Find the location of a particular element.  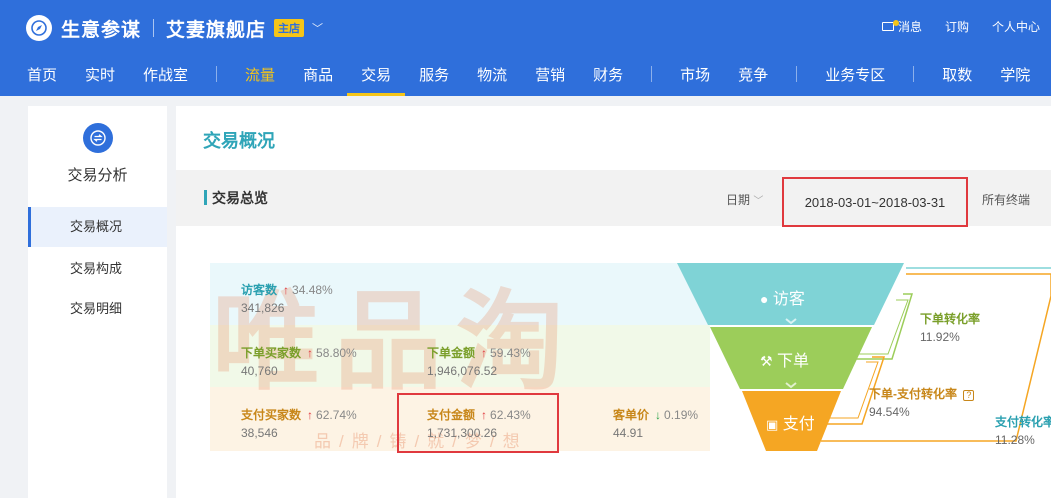

mail-icon is located at coordinates (890, 25).